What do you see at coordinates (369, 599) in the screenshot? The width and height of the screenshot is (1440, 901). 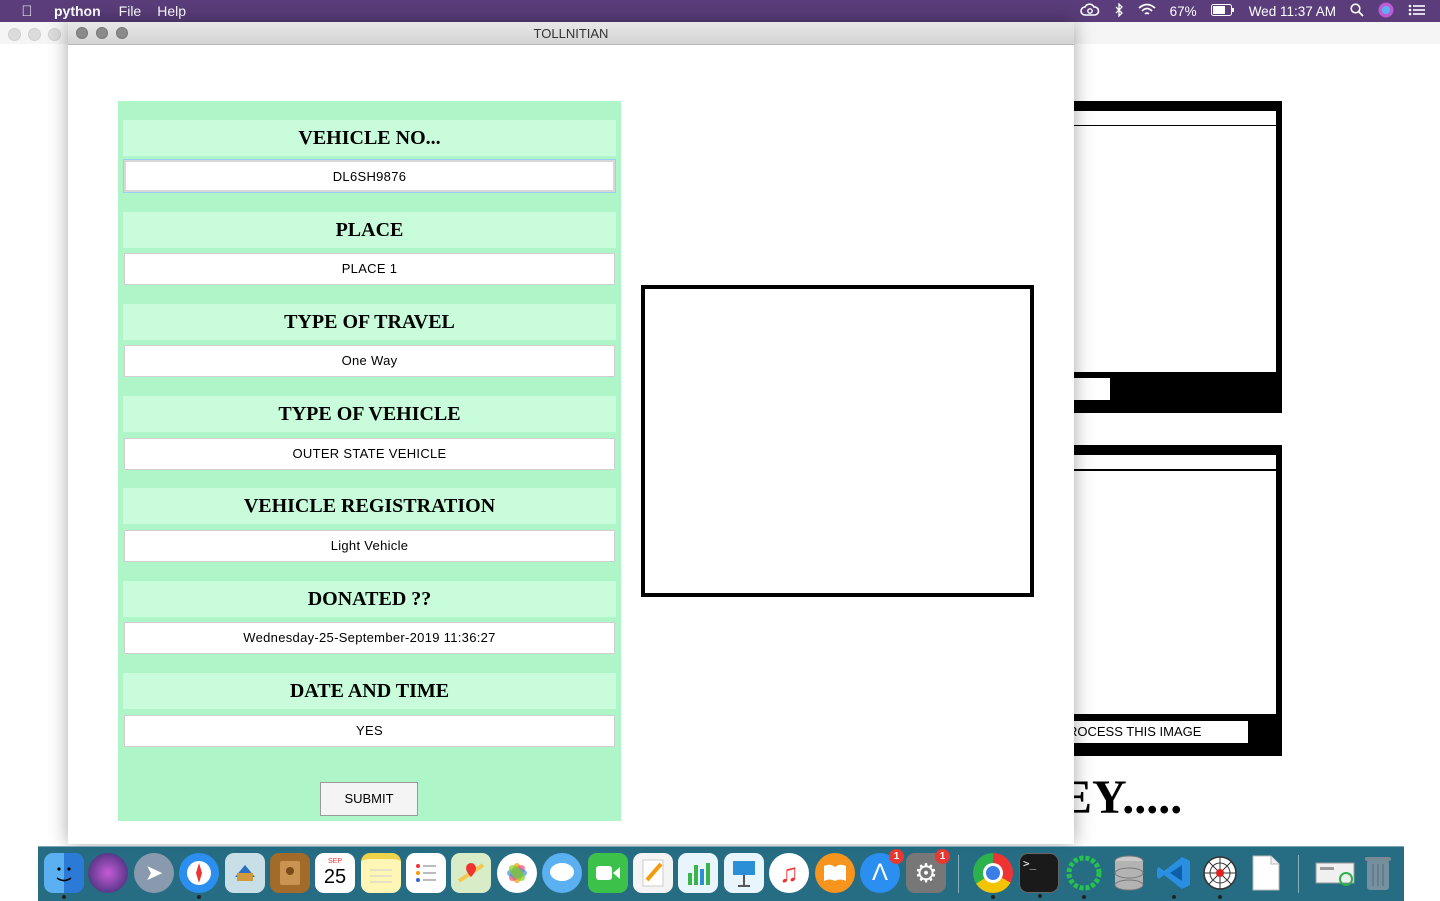 I see `donated-label: DONATED ??` at bounding box center [369, 599].